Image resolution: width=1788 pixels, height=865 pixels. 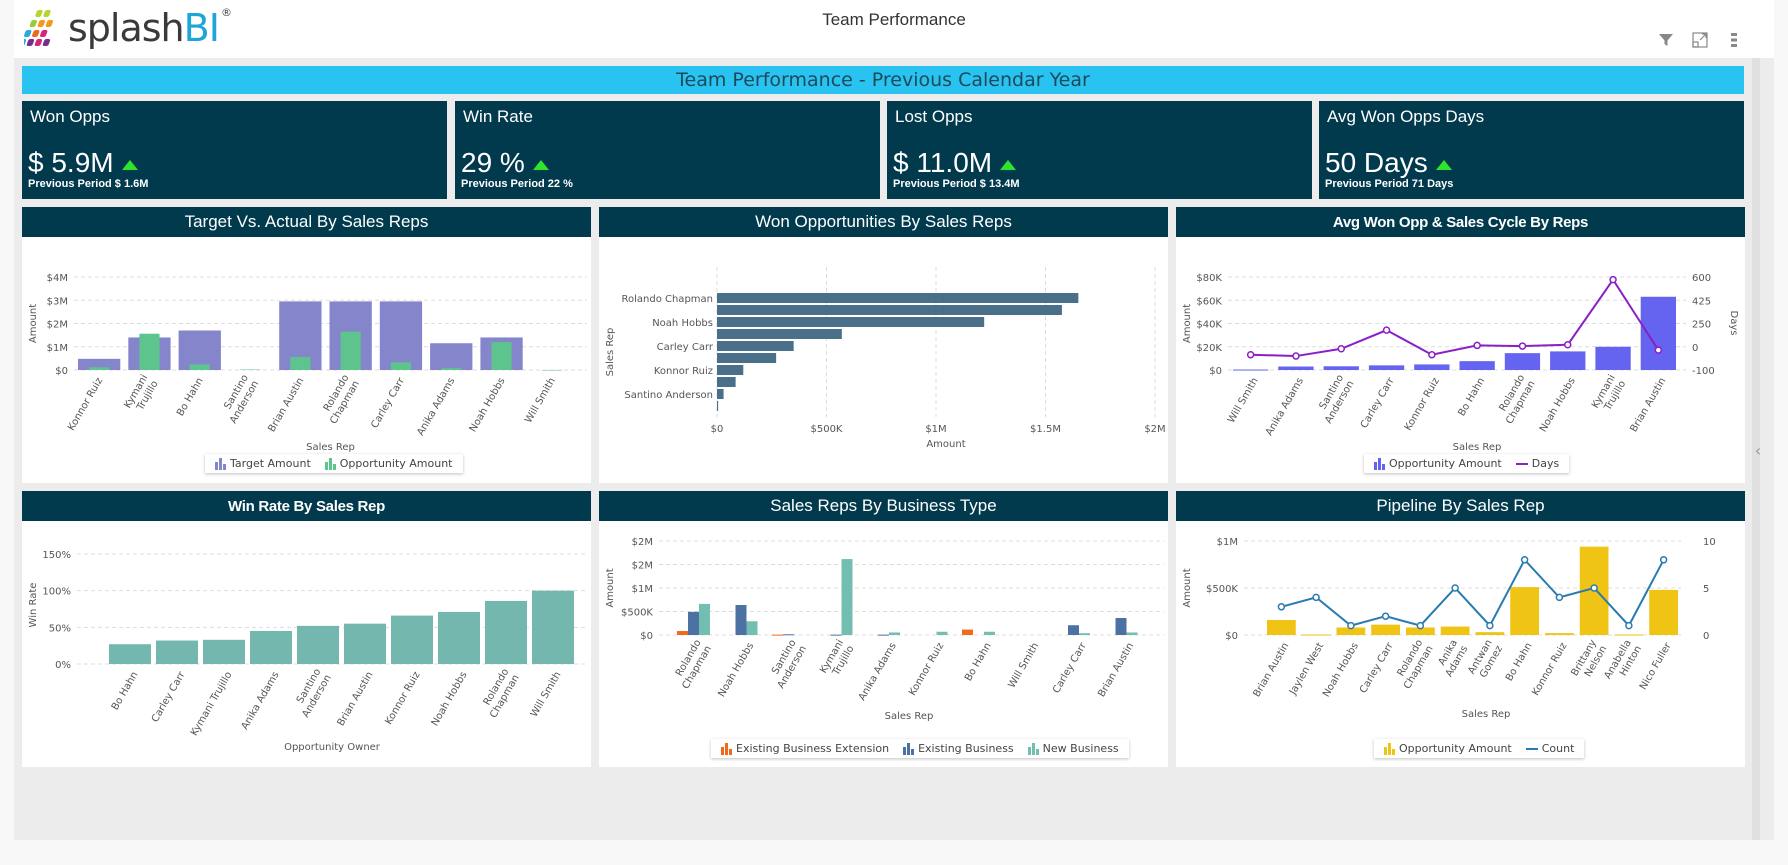 I want to click on y2-tick-label: 600, so click(x=1701, y=278).